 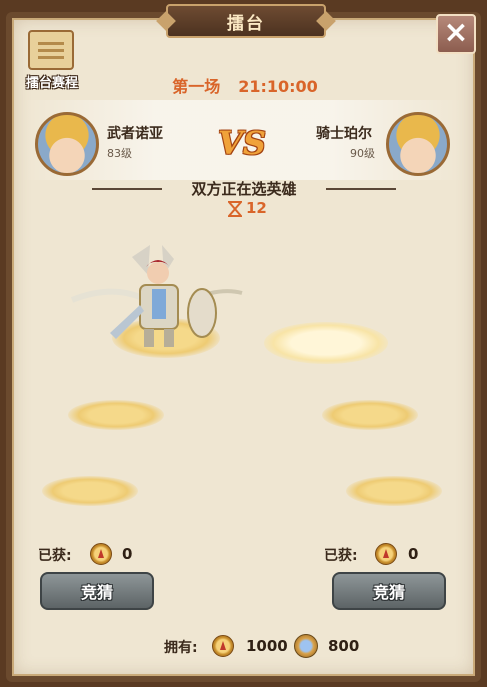 What do you see at coordinates (267, 646) in the screenshot?
I see `owned-coin-value: 1000` at bounding box center [267, 646].